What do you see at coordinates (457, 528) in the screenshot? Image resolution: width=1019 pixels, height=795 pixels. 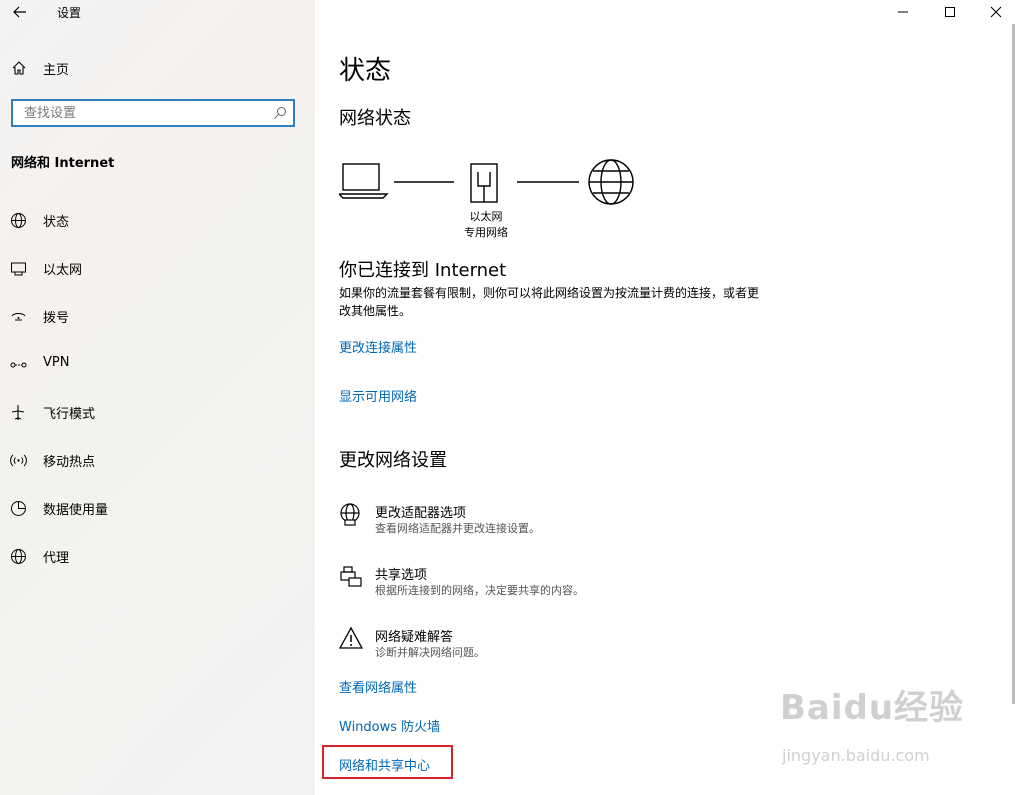 I see `setting-description: 查看网络适配器并更改连接设置。` at bounding box center [457, 528].